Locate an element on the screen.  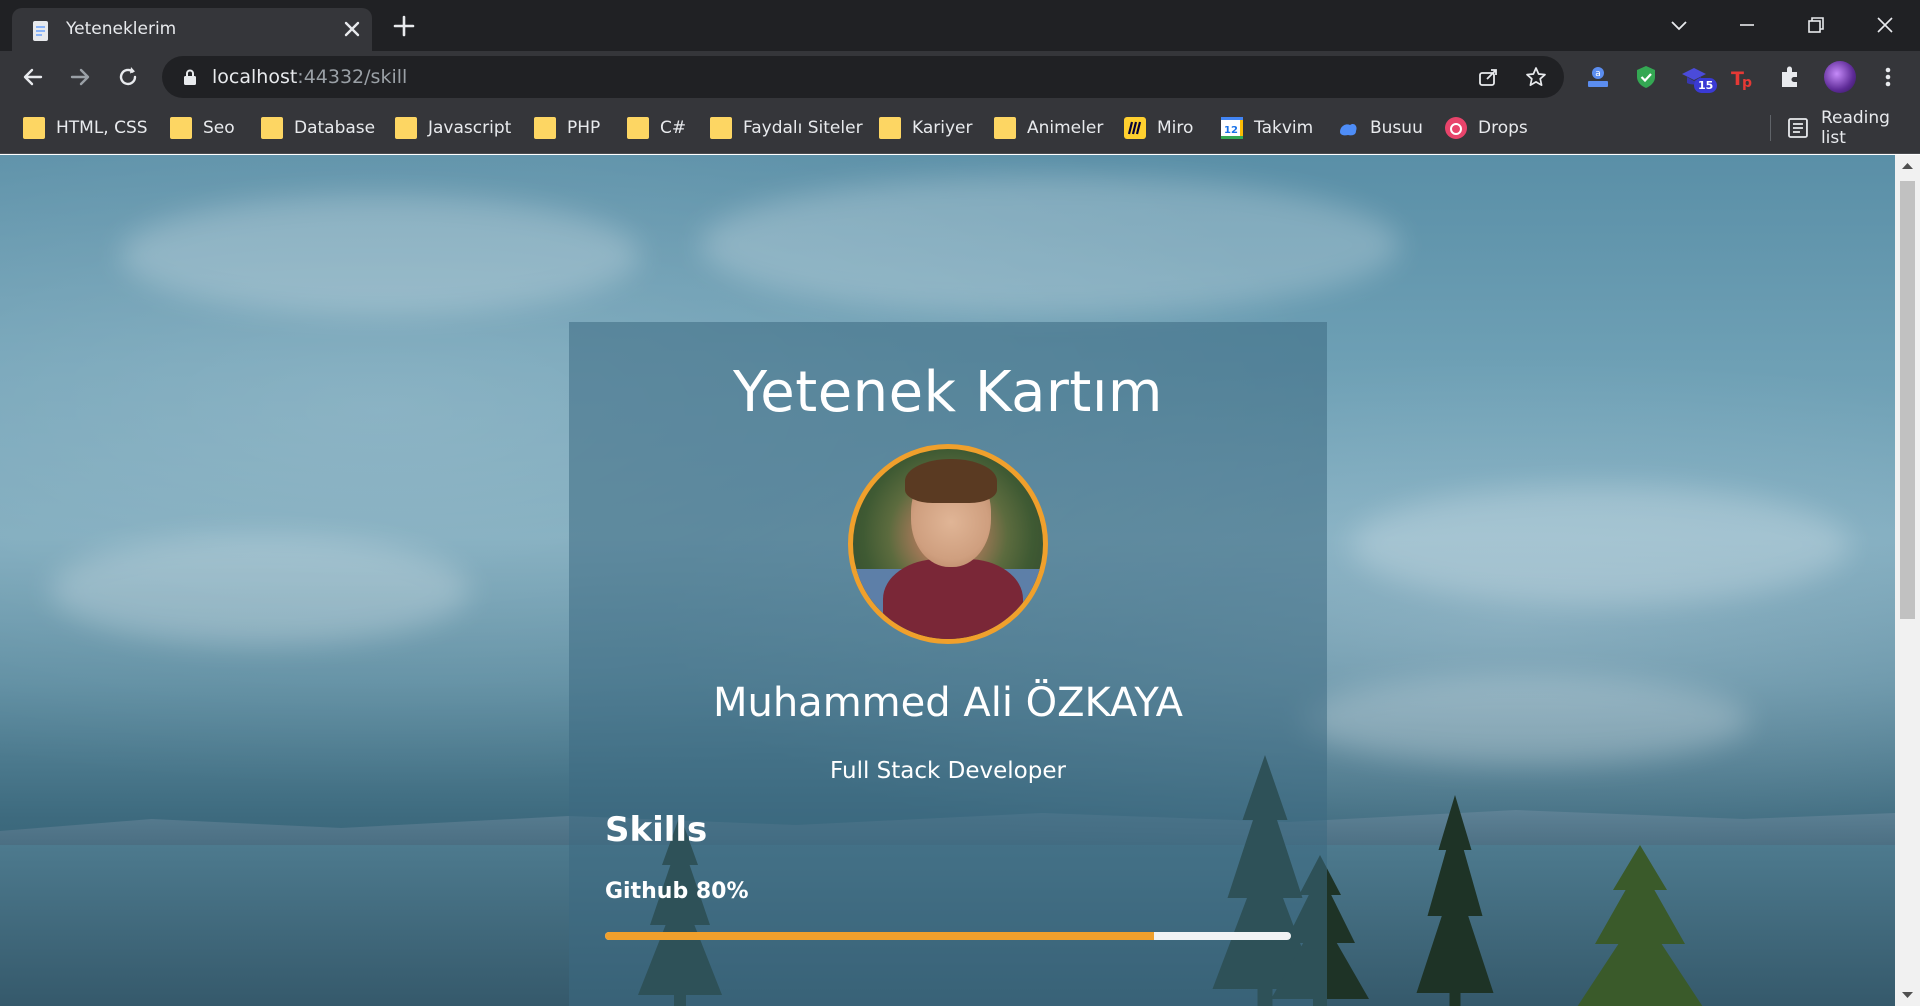
bookmark-label: Takvim is located at coordinates (1284, 128).